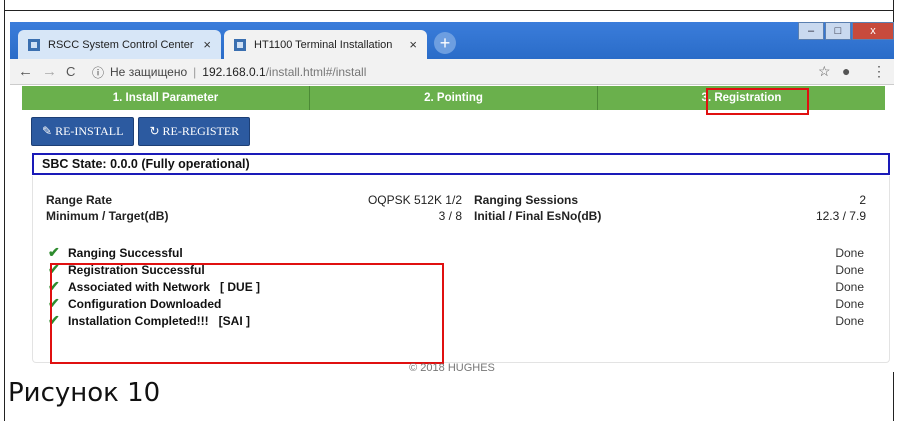 This screenshot has width=897, height=421. I want to click on checkmark-icon: ✔, so click(54, 252).